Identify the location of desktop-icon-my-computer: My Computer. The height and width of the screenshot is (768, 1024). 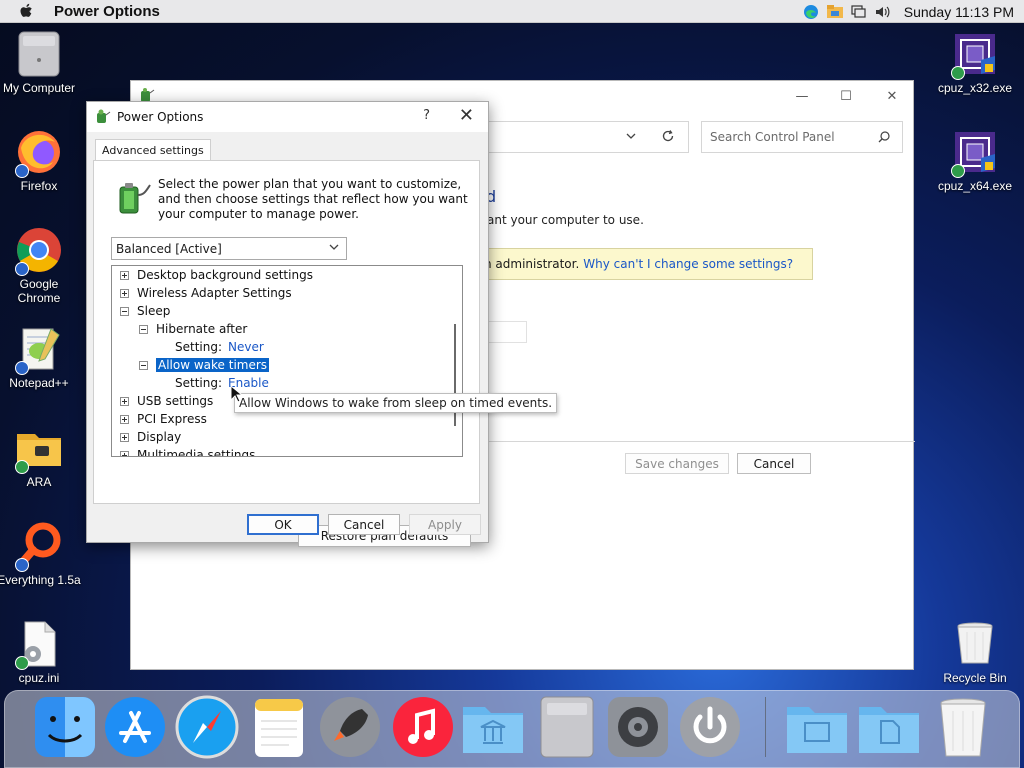
(40, 62).